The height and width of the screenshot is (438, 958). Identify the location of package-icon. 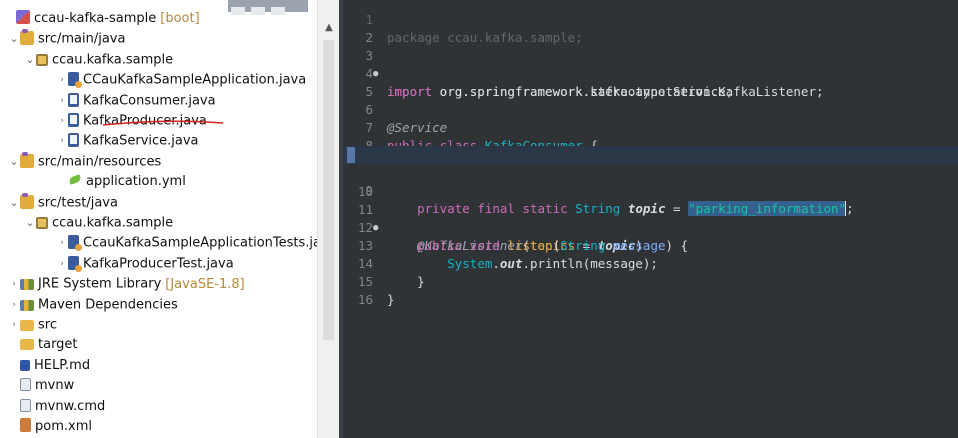
(42, 222).